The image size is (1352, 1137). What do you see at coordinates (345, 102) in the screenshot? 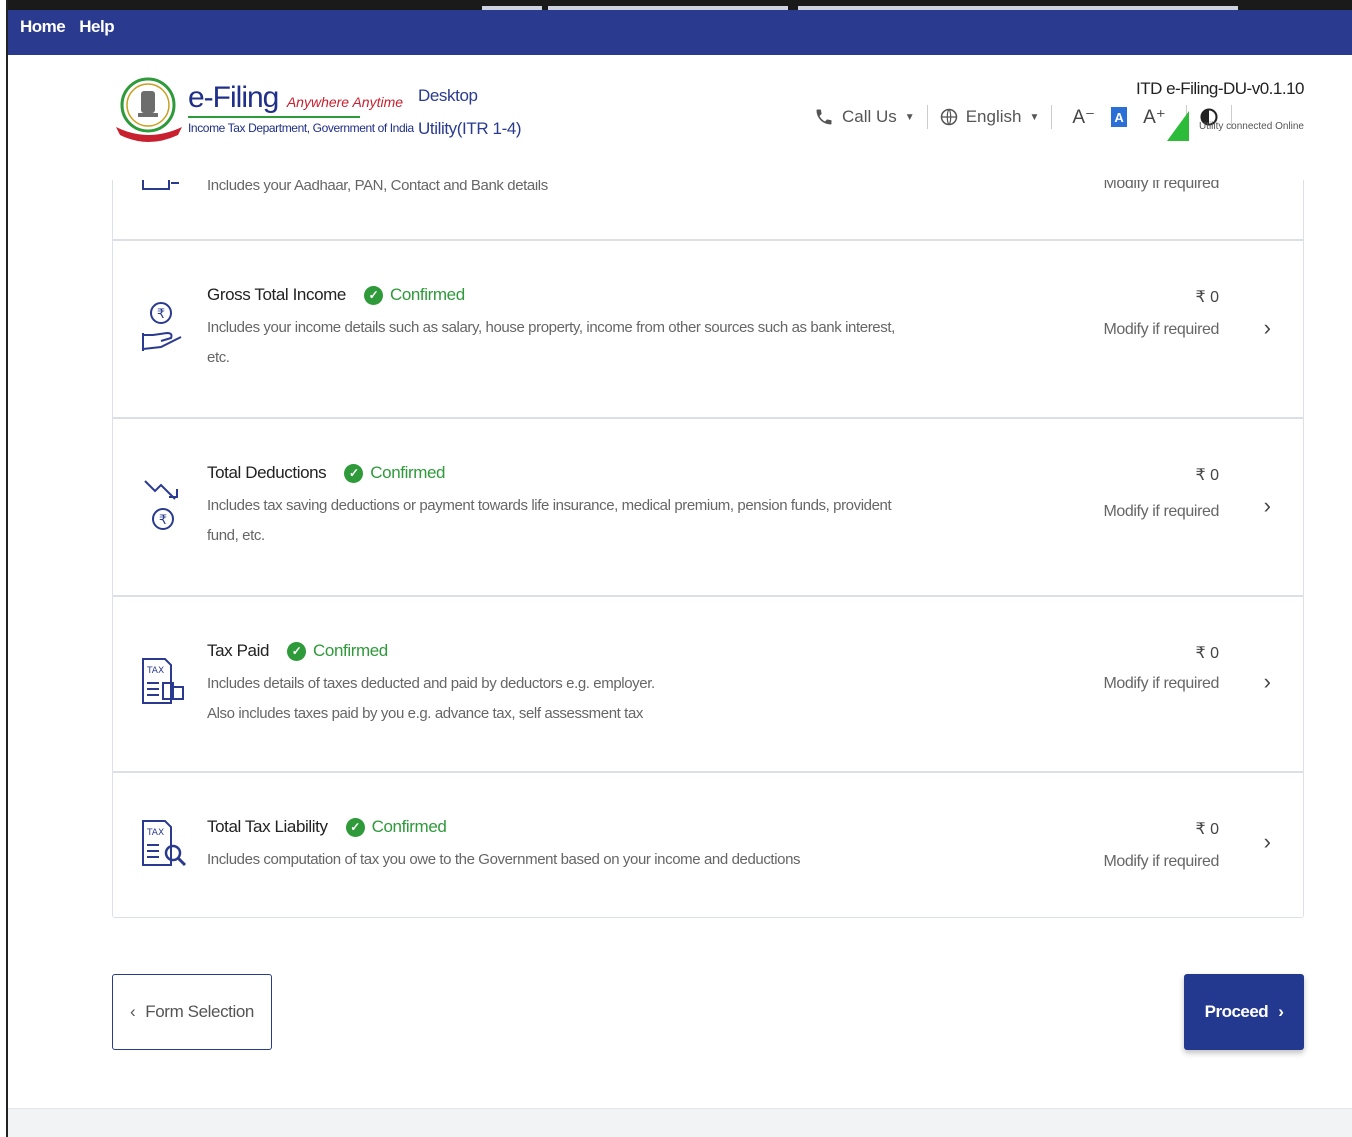
I see `brand-tagline: Anywhere Anytime` at bounding box center [345, 102].